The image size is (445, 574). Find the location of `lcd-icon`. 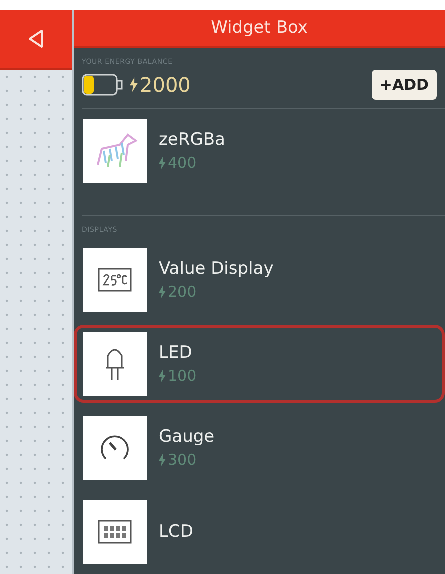

lcd-icon is located at coordinates (115, 532).